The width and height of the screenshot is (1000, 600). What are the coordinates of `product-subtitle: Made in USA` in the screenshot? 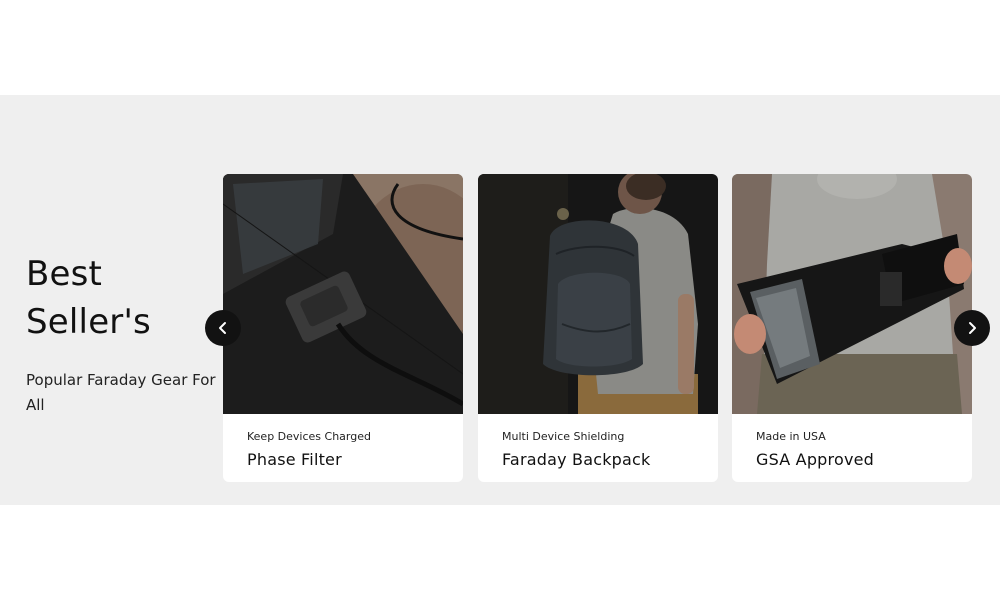 It's located at (791, 436).